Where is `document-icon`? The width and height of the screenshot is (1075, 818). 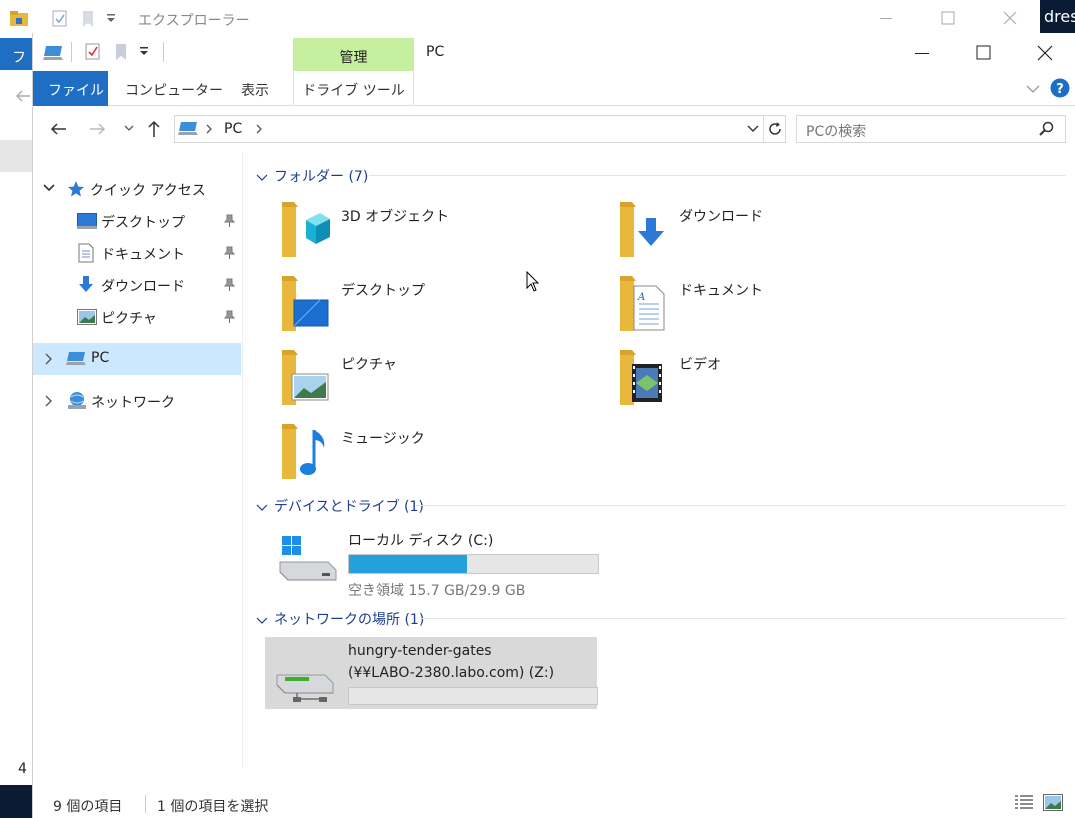 document-icon is located at coordinates (86, 253).